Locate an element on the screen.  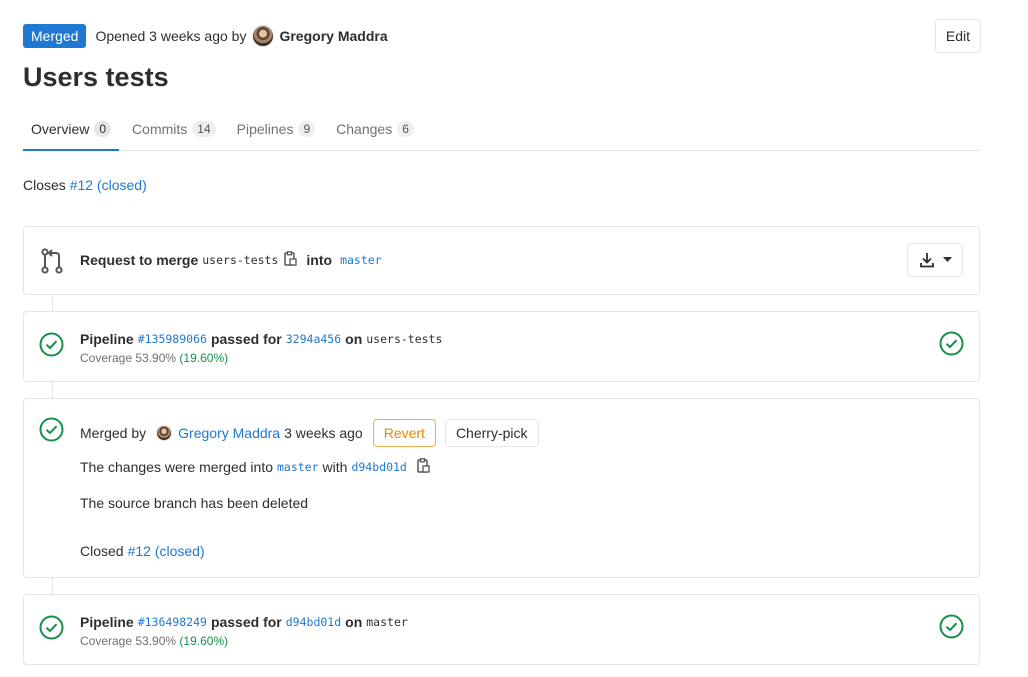
into-label: into is located at coordinates (319, 260).